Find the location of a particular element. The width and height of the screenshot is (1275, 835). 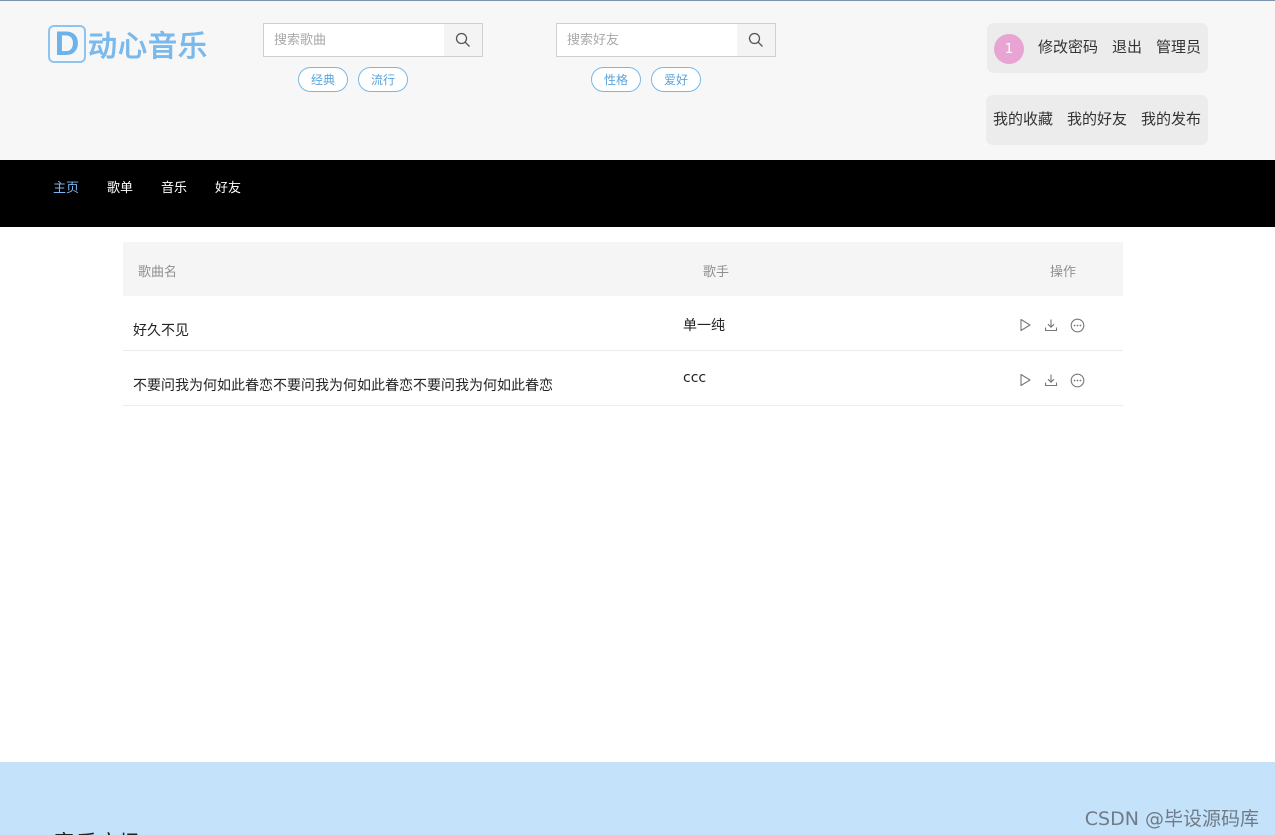

logout-link: 退出 is located at coordinates (1127, 46).